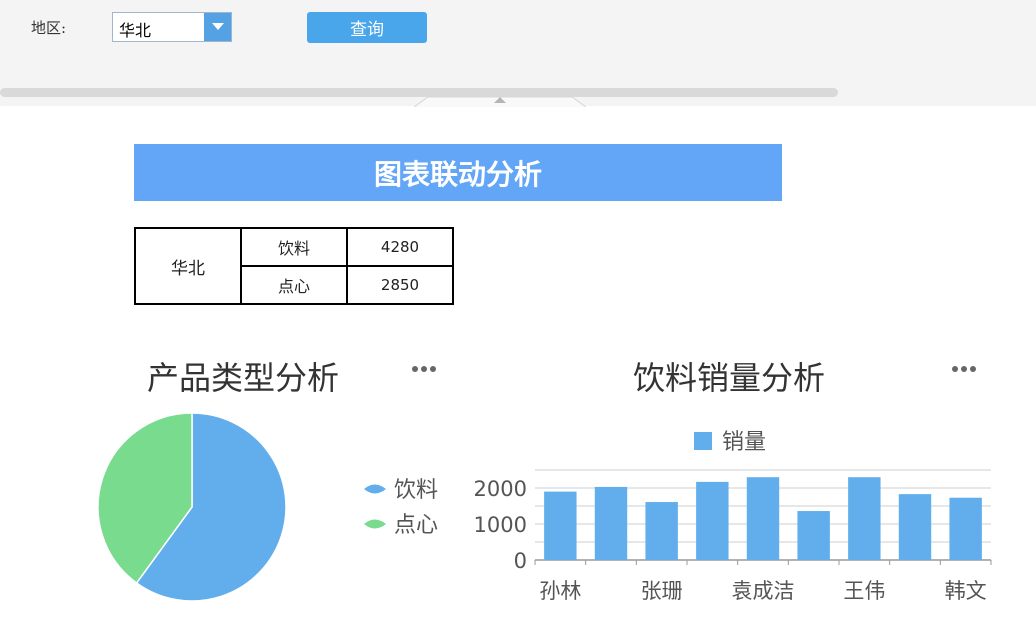  What do you see at coordinates (864, 591) in the screenshot?
I see `x-tick-label: 王伟` at bounding box center [864, 591].